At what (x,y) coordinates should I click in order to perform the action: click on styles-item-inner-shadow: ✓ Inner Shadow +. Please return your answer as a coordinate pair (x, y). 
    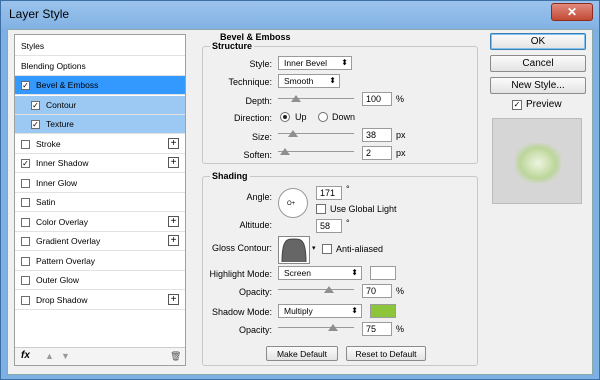
    Looking at the image, I should click on (100, 163).